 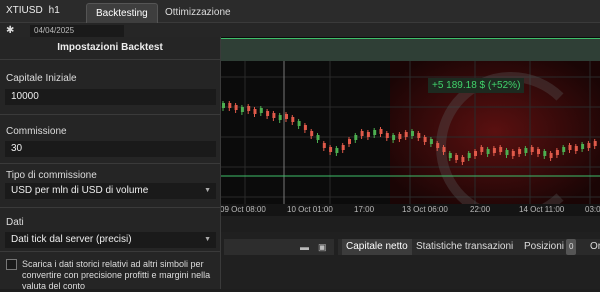 I want to click on panel-title: Impostazioni Backtest, so click(x=110, y=48).